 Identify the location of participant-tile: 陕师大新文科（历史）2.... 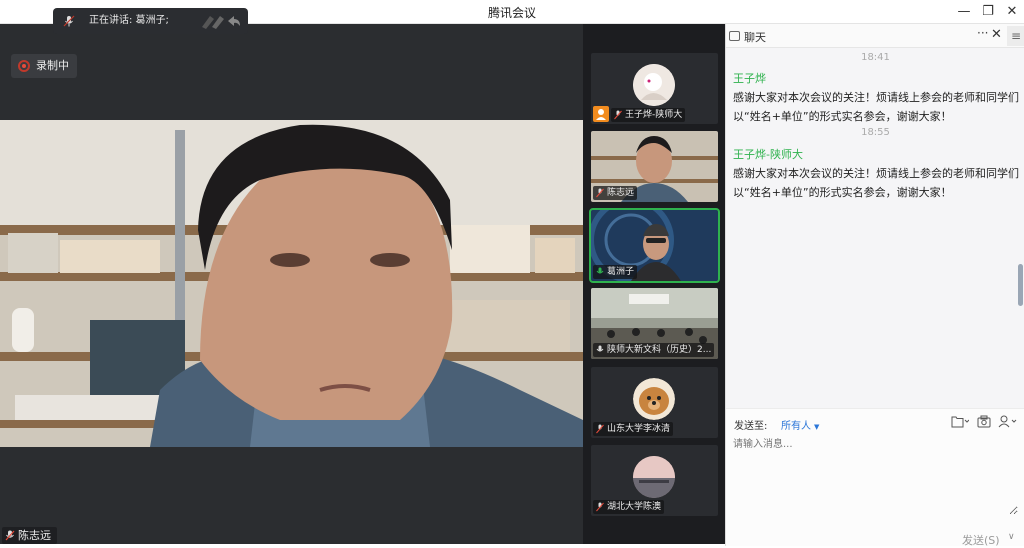
(654, 323).